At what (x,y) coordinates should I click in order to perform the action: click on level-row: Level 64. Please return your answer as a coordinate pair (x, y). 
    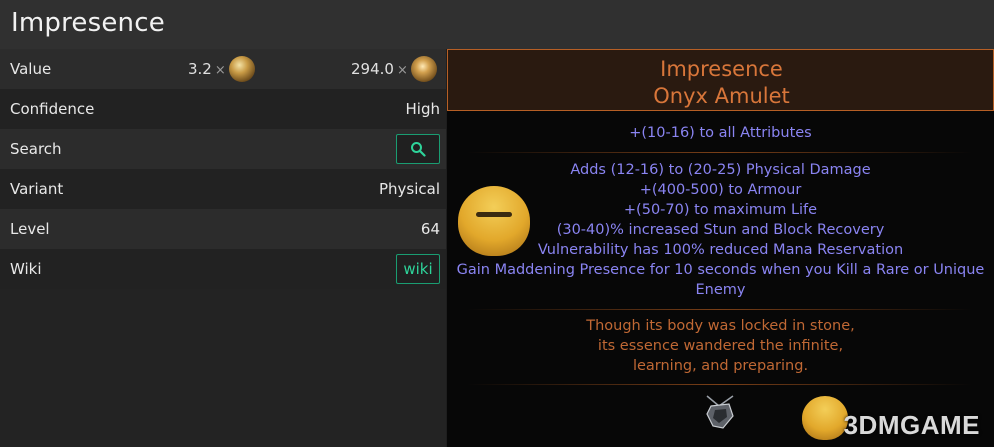
    Looking at the image, I should click on (223, 229).